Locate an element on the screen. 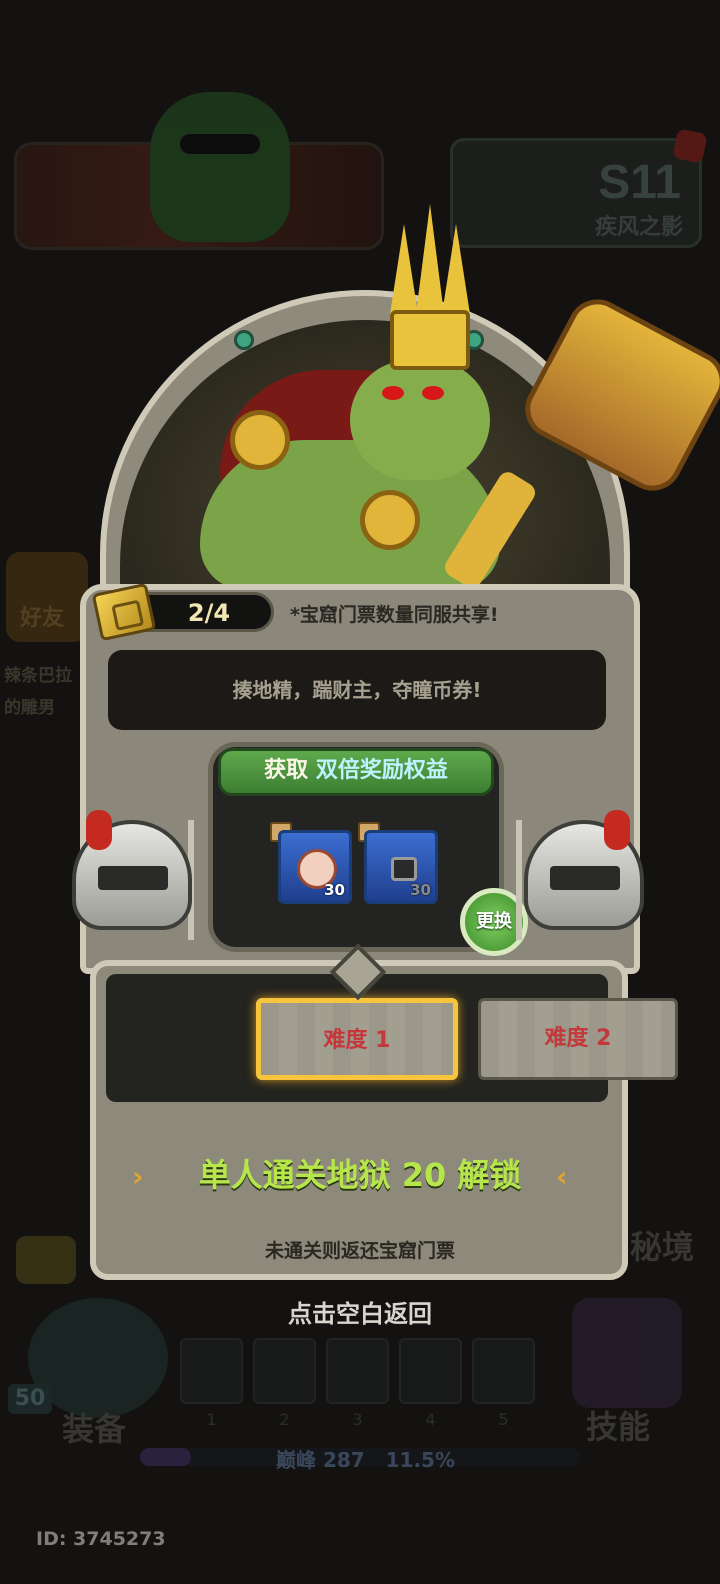 The width and height of the screenshot is (720, 1584). lock-icon is located at coordinates (404, 869).